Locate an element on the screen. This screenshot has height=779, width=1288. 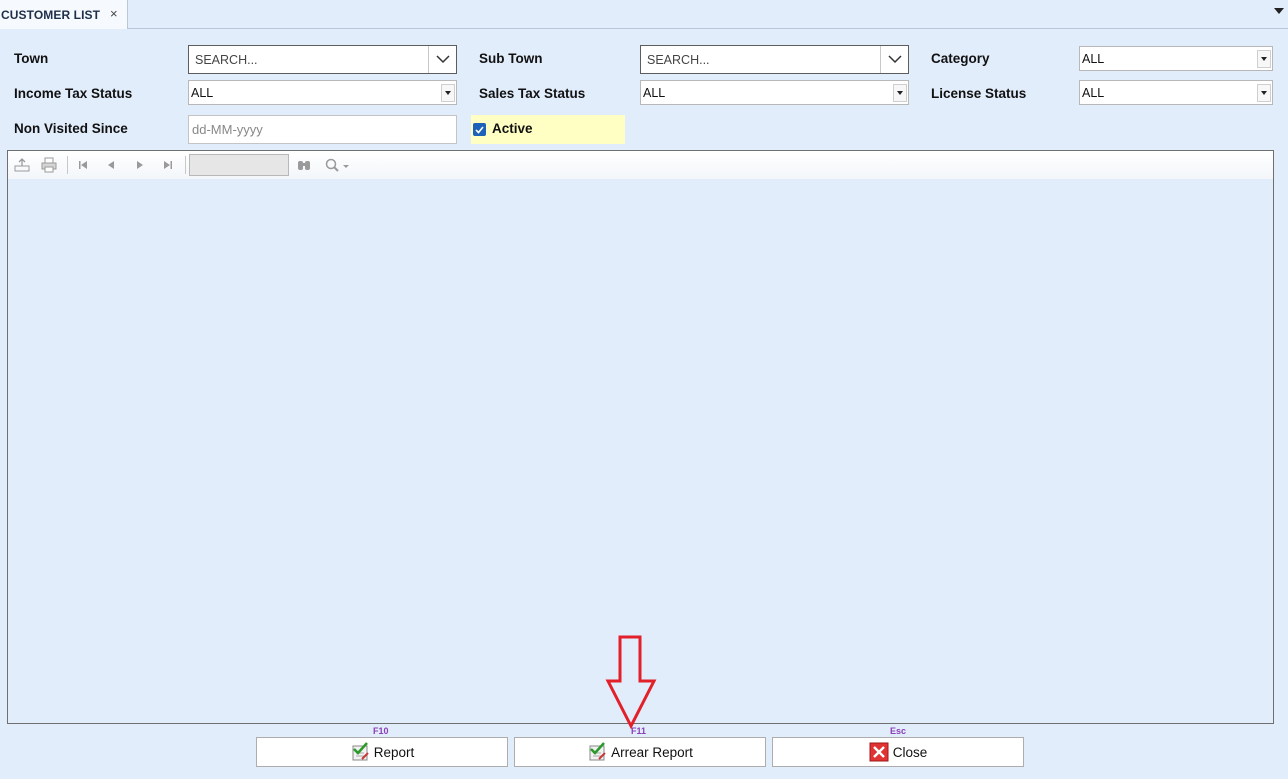
arrear-report-button: Arrear Report is located at coordinates (640, 752).